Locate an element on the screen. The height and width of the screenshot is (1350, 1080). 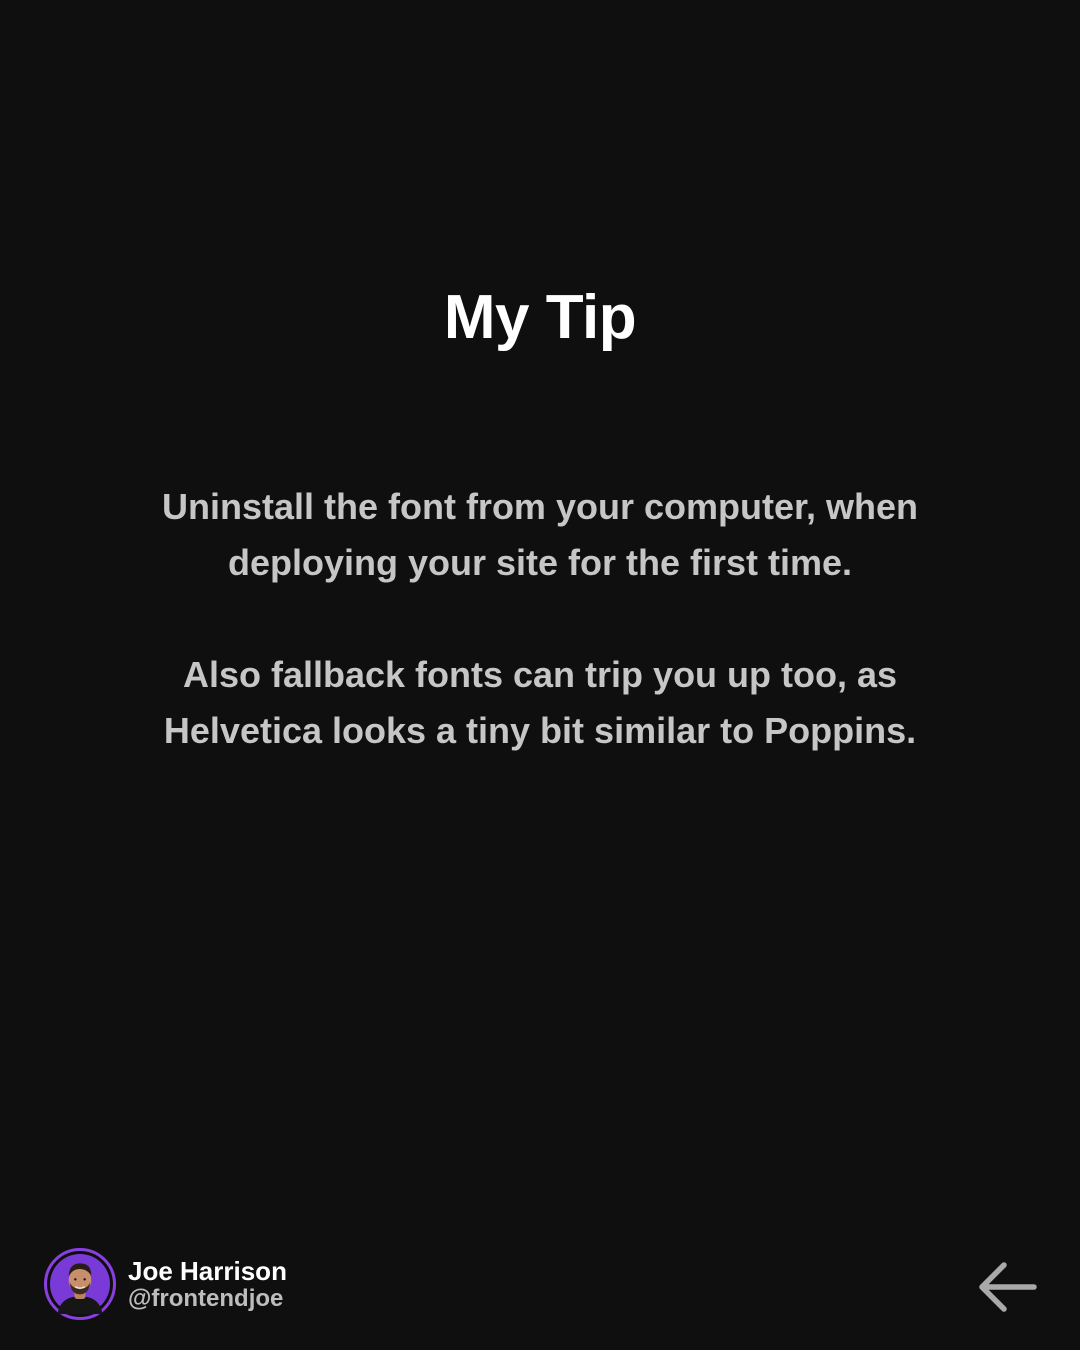
slide-title: My Tip is located at coordinates (540, 317).